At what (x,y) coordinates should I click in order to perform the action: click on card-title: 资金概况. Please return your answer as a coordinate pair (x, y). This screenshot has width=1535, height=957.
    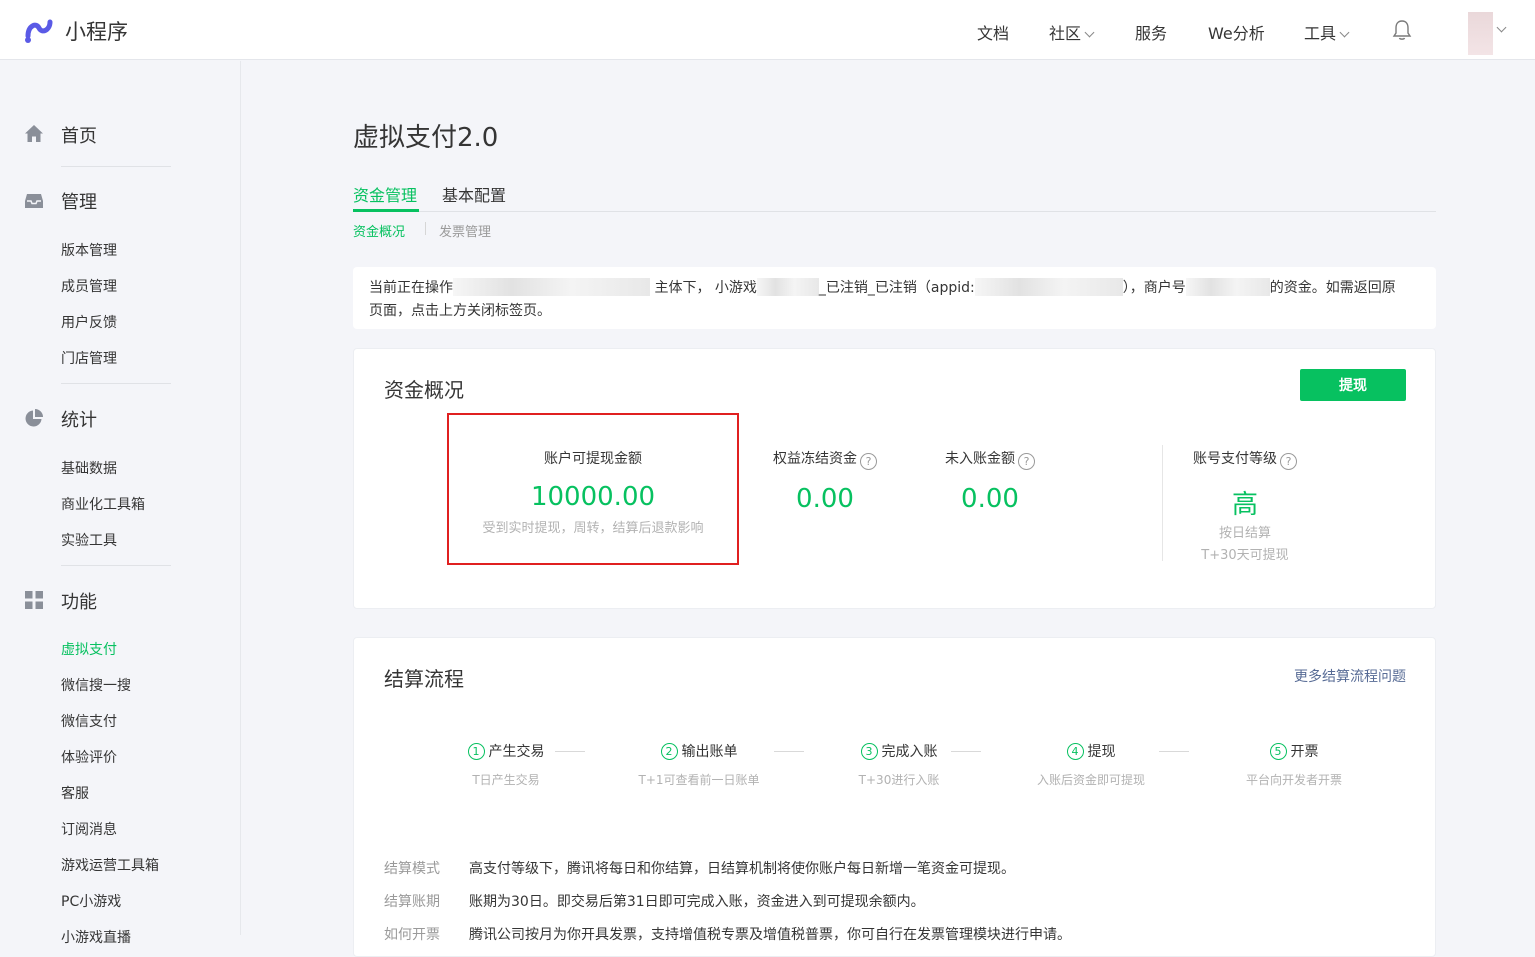
    Looking at the image, I should click on (424, 390).